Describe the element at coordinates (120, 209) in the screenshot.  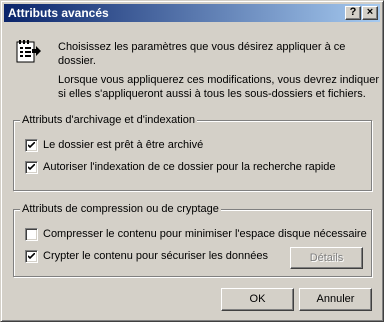
I see `compress-group-label: Attributs de compression ou de cryptage` at that location.